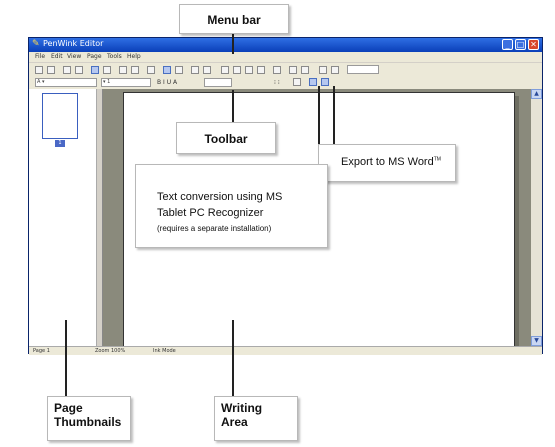 This screenshot has width=555, height=447. I want to click on menu-view: View, so click(74, 57).